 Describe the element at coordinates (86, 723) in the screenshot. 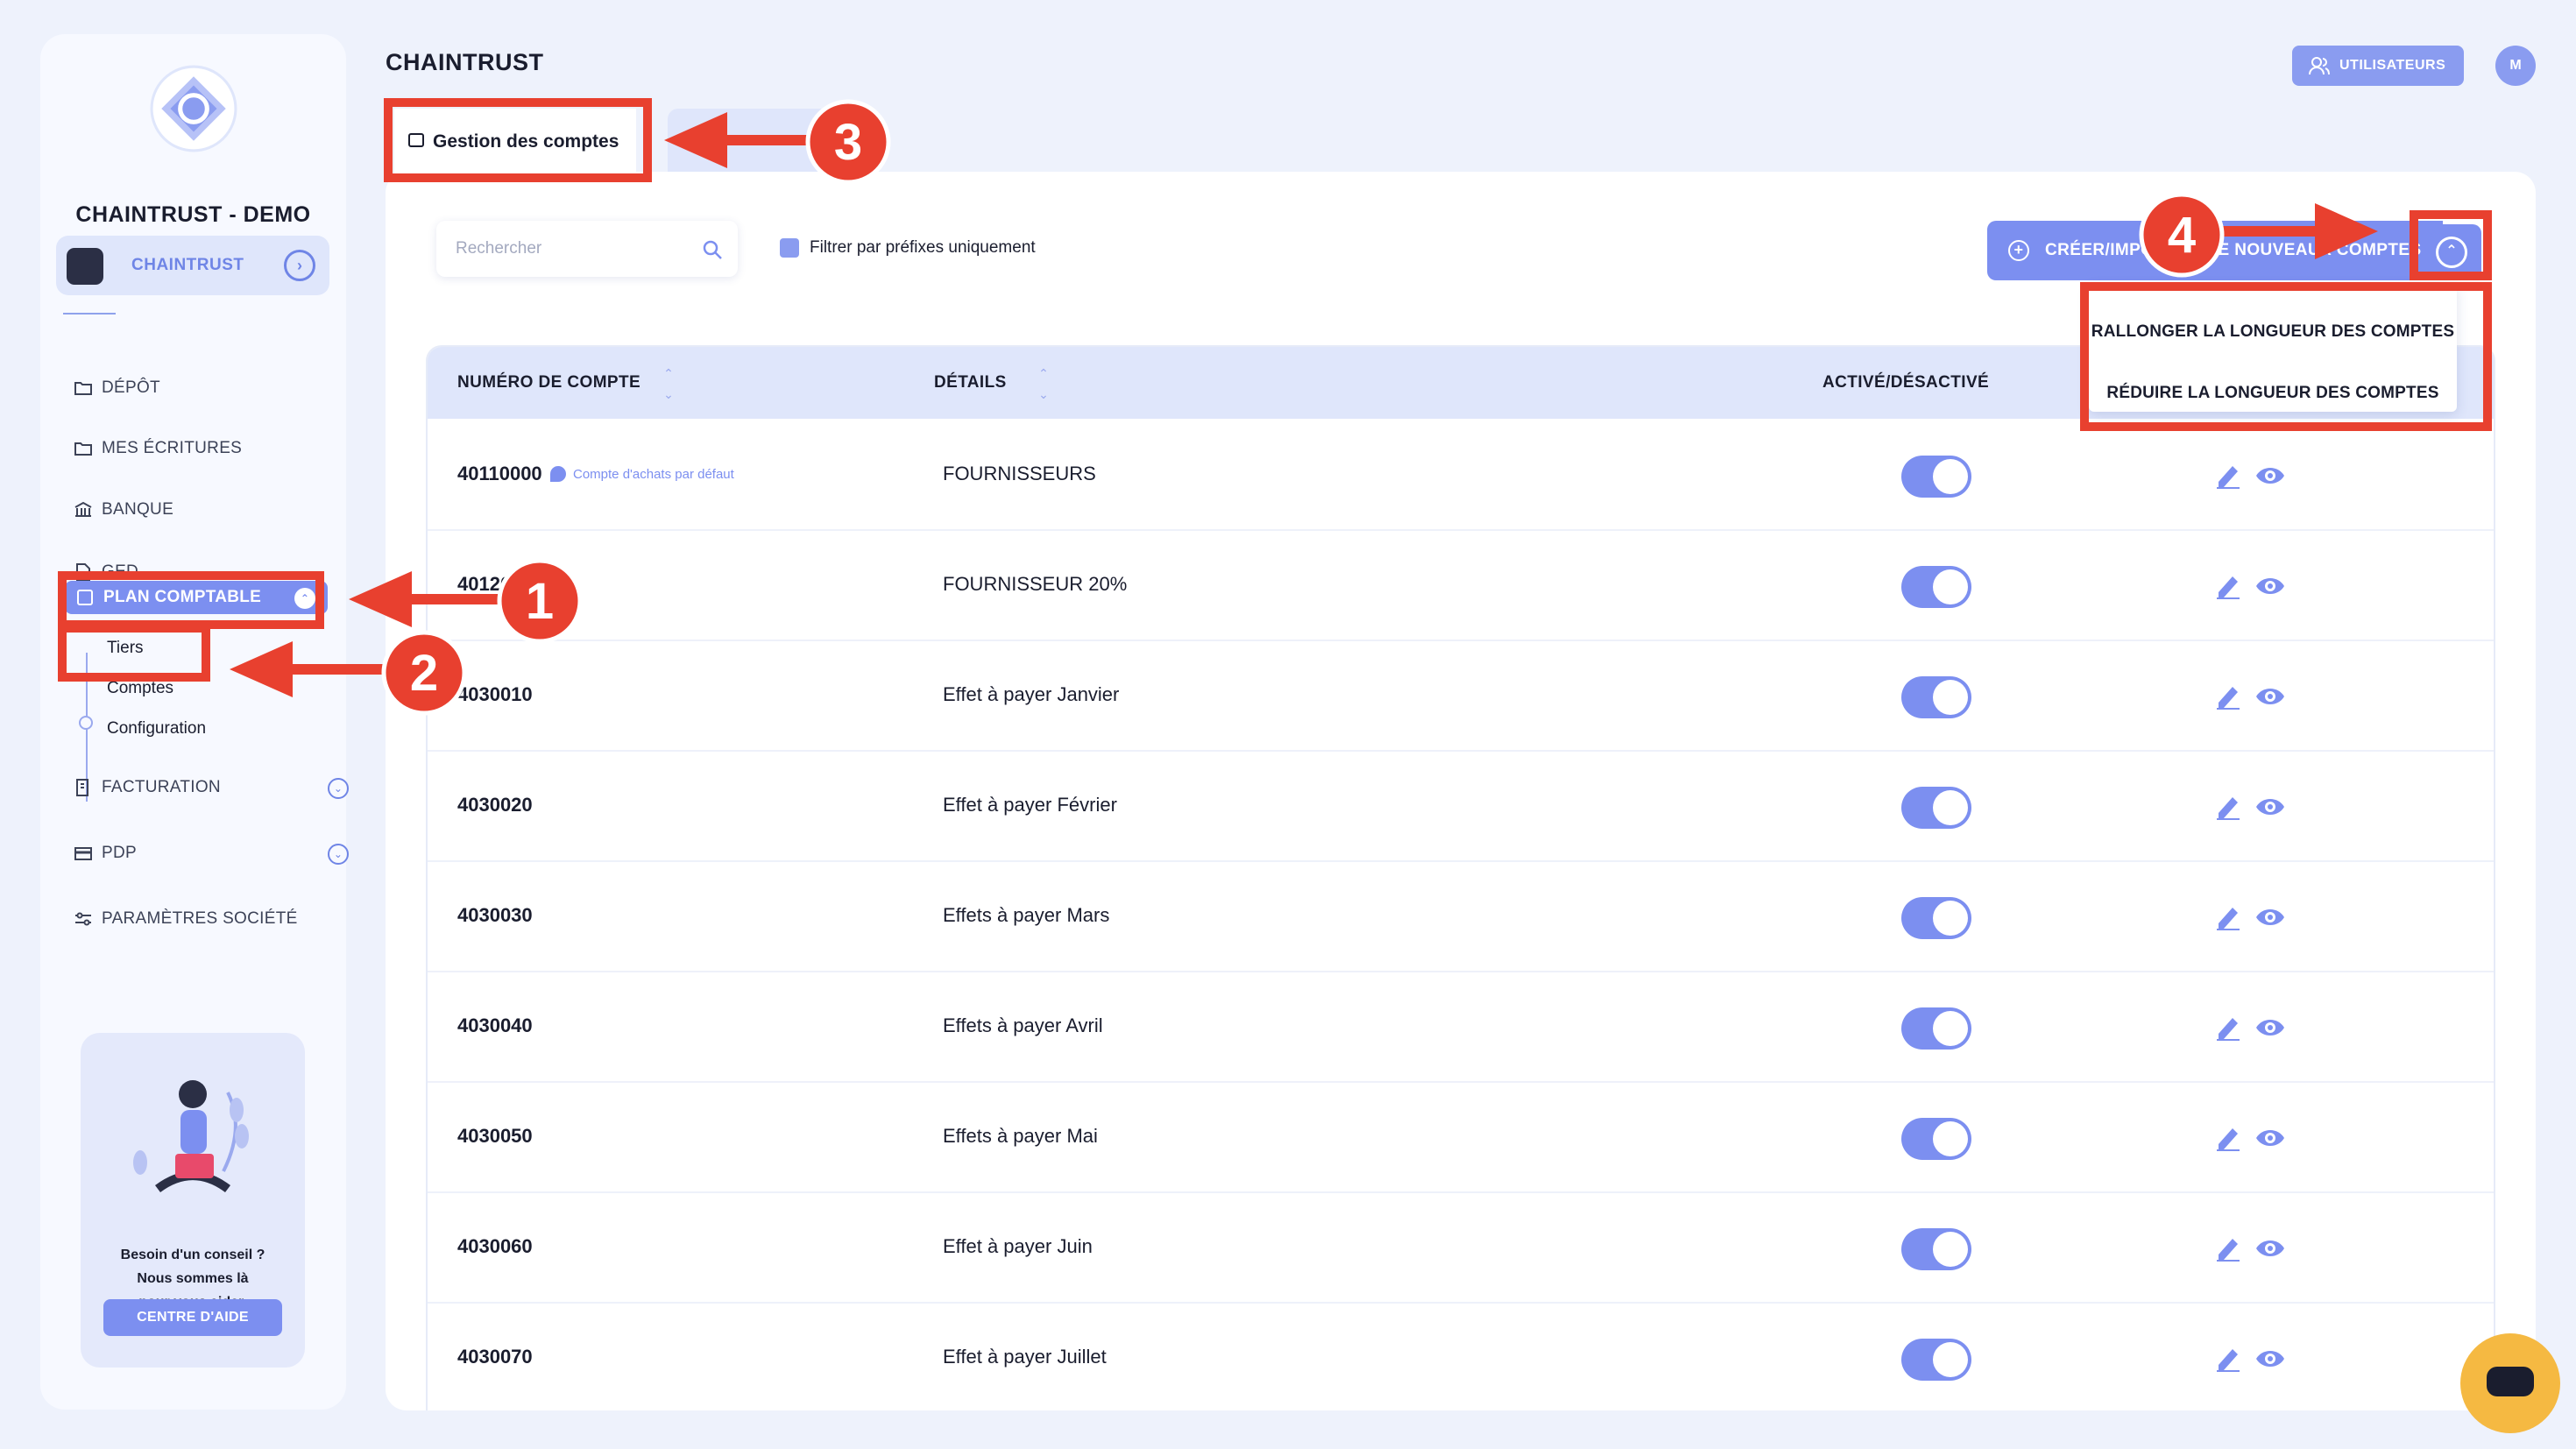

I see `submenu-active-dot` at that location.